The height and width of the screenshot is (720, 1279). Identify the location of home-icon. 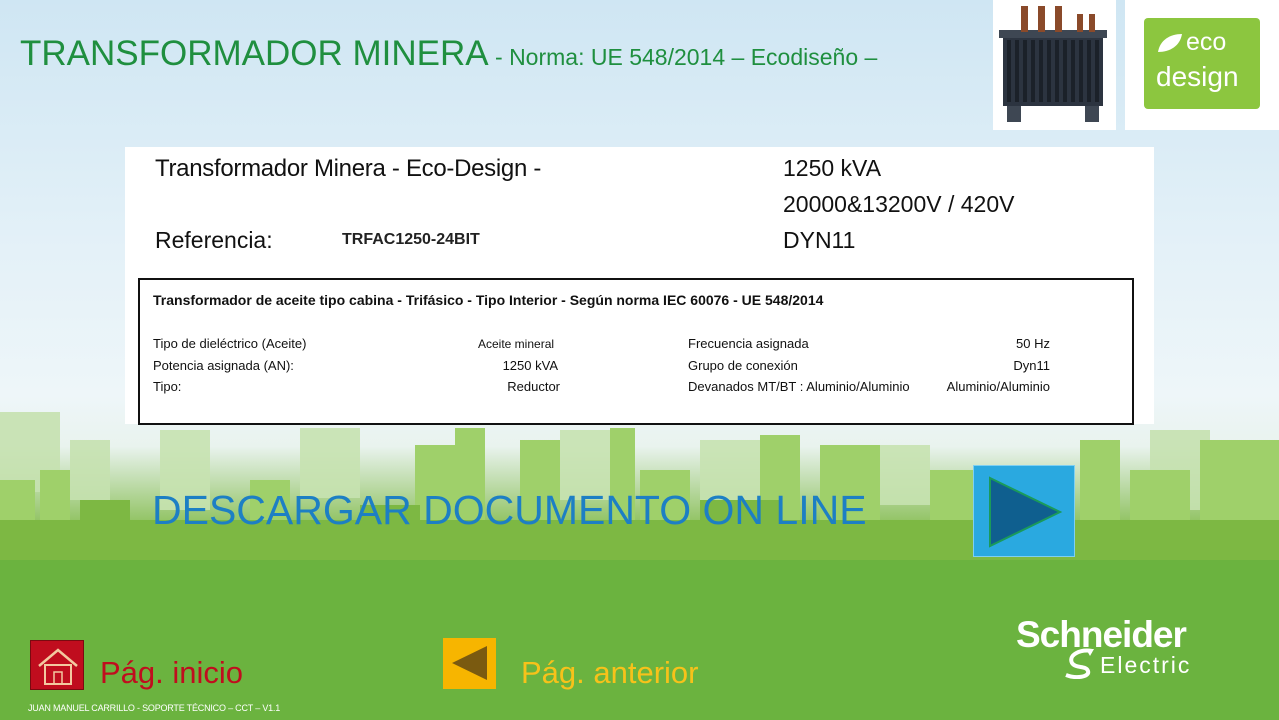
(58, 666).